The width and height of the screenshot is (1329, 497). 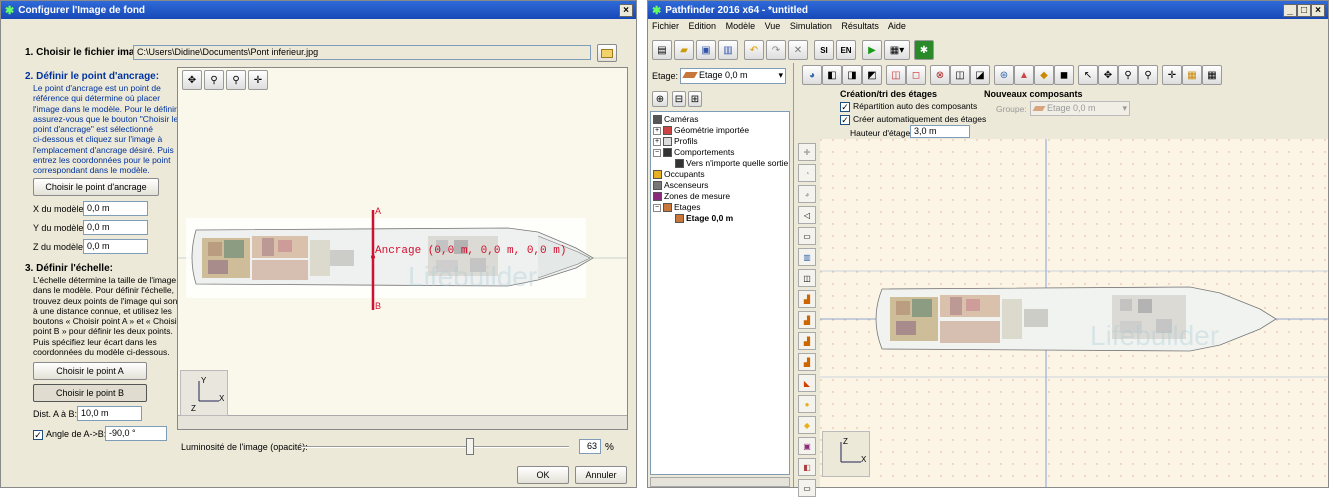 I want to click on en-button: EN, so click(x=846, y=50).